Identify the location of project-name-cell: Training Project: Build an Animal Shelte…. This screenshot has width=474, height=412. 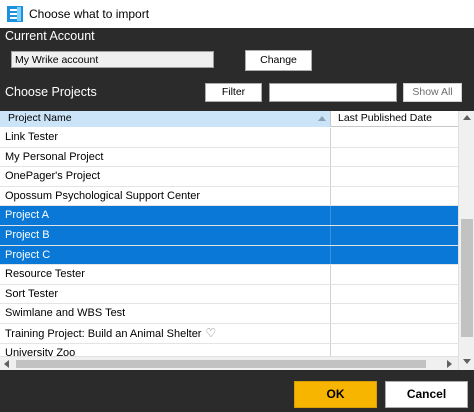
(165, 333).